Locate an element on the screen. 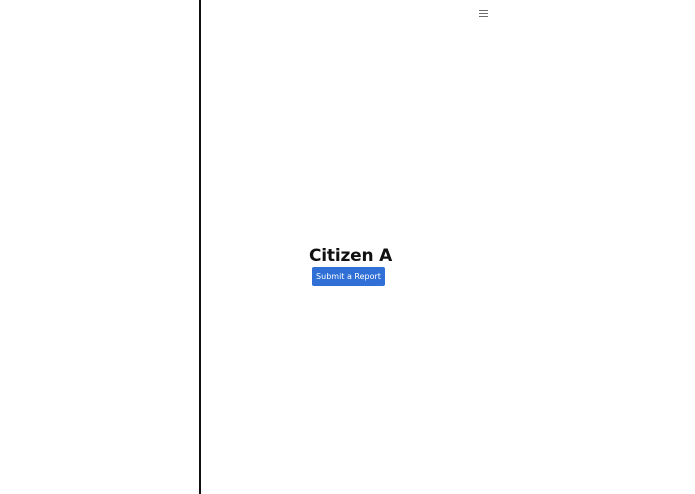  hamburger-menu-icon is located at coordinates (483, 13).